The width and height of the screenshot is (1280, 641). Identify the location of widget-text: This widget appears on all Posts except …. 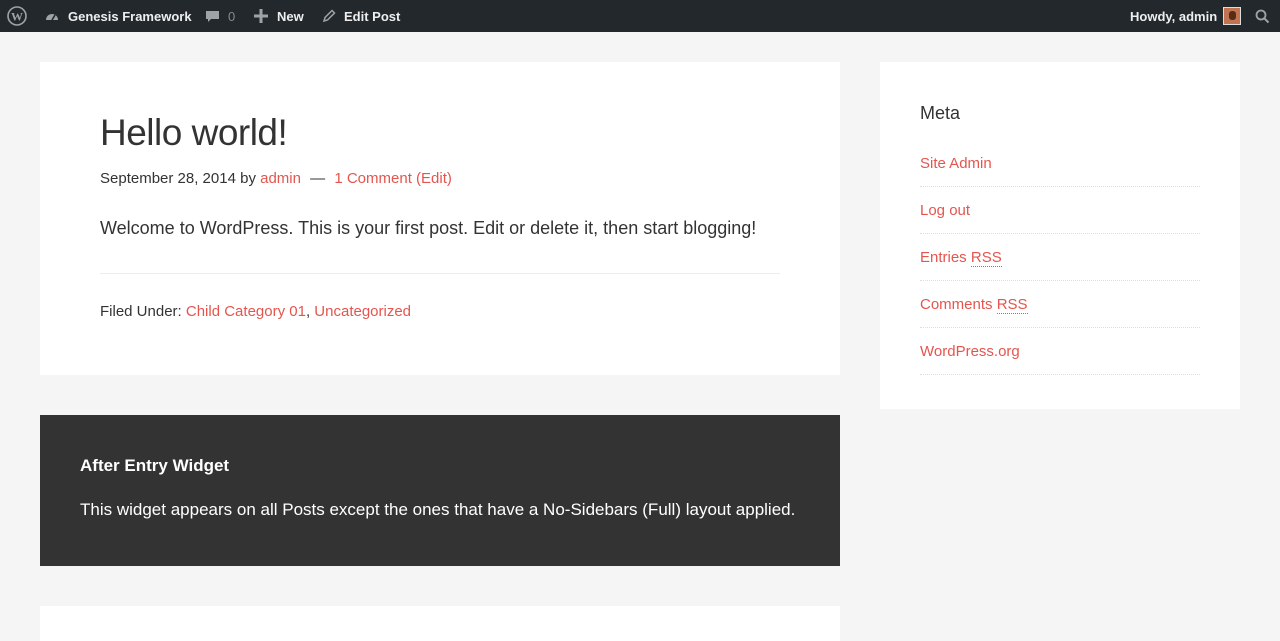
(438, 509).